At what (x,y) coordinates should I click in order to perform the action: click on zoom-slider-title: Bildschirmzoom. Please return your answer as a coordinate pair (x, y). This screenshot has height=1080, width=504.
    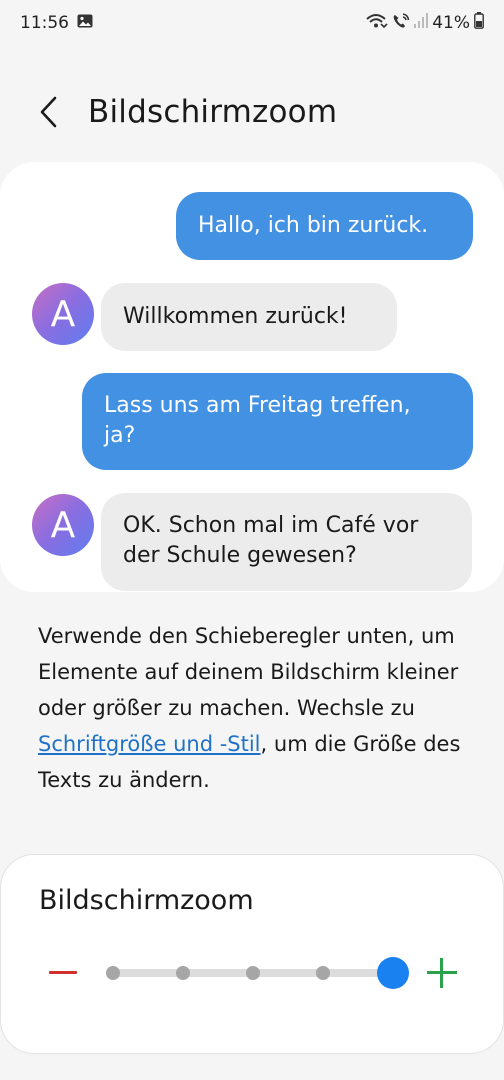
    Looking at the image, I should click on (146, 900).